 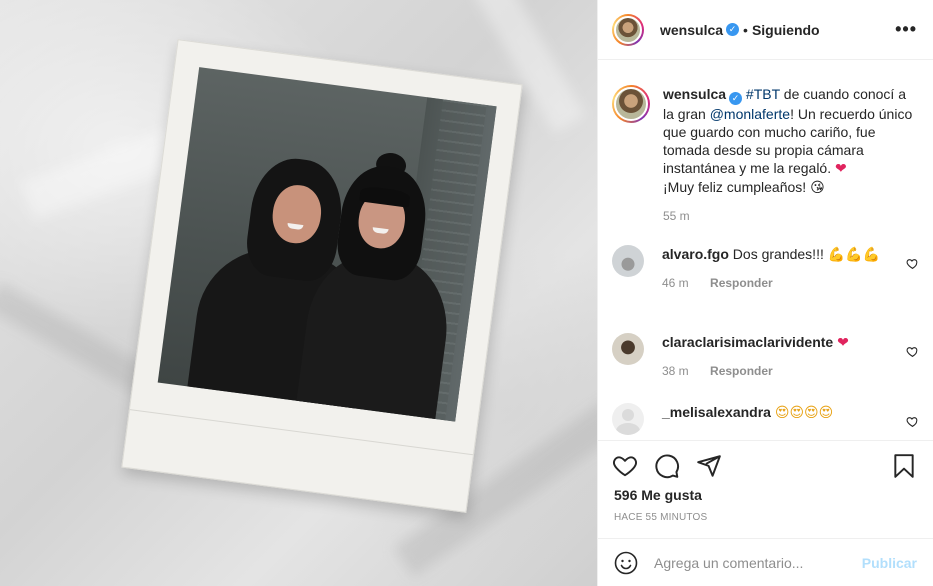 What do you see at coordinates (658, 495) in the screenshot?
I see `likes-count: 596 Me gusta` at bounding box center [658, 495].